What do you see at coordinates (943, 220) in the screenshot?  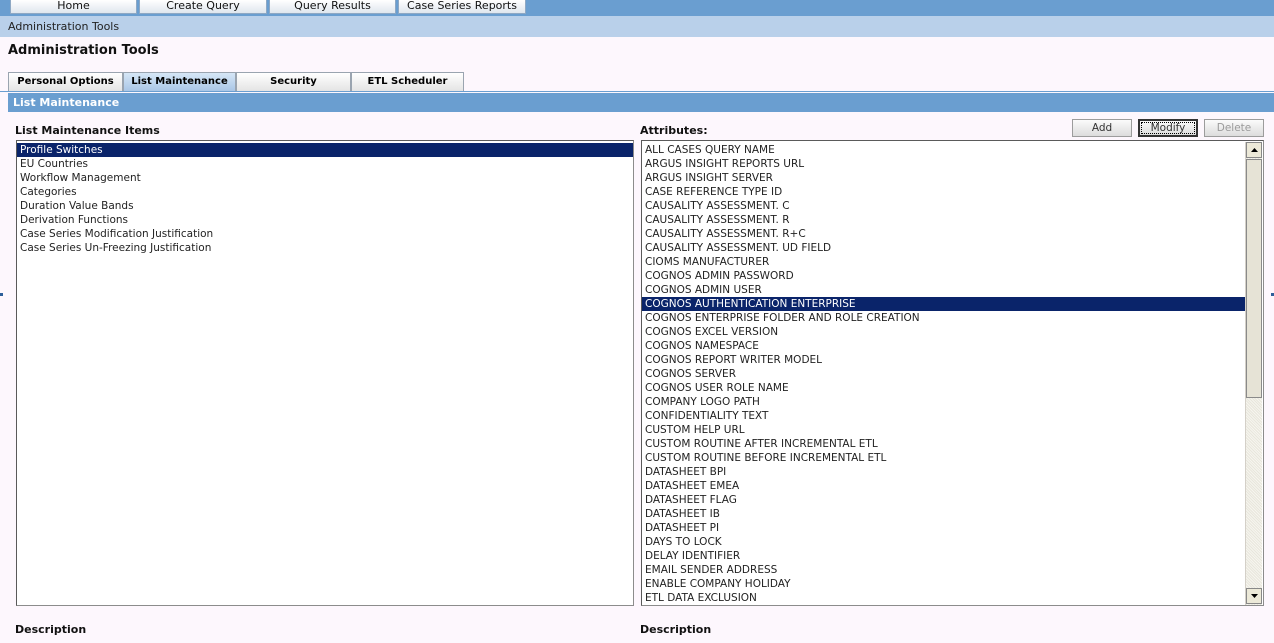 I see `list-item: CAUSALITY ASSESSMENT. R` at bounding box center [943, 220].